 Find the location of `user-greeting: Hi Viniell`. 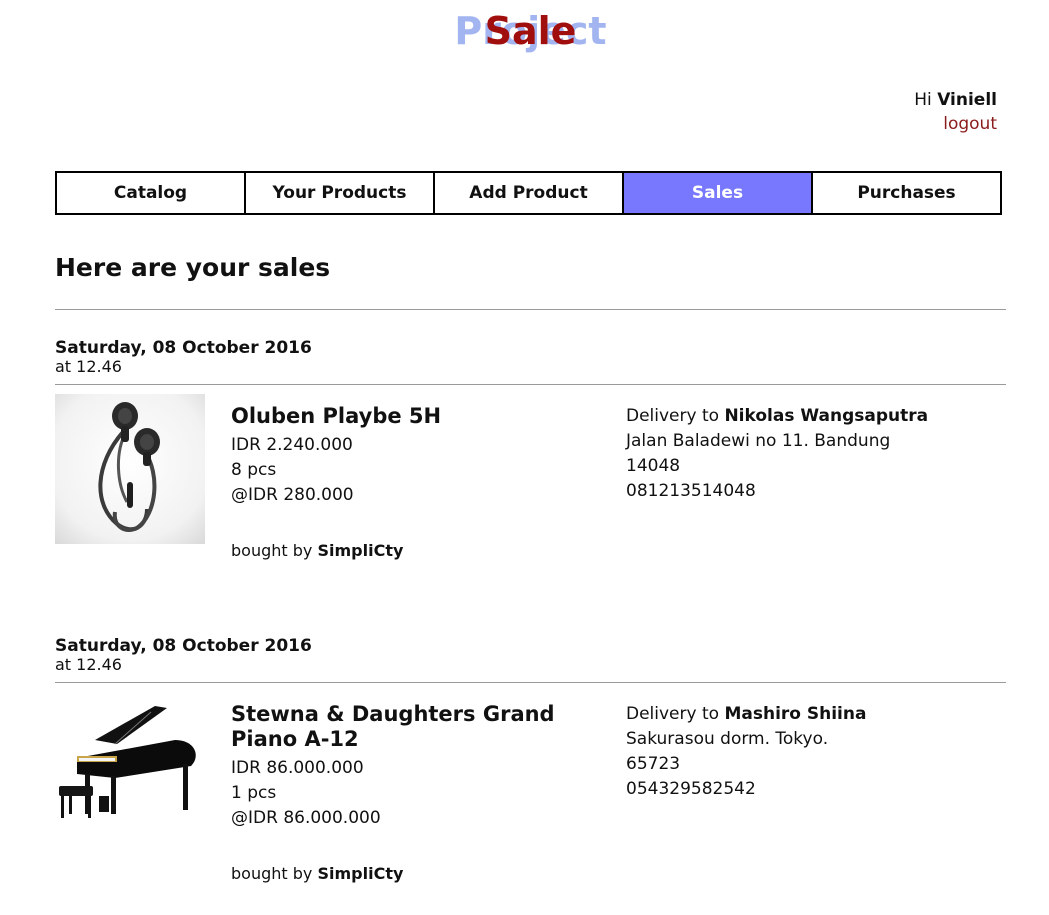

user-greeting: Hi Viniell is located at coordinates (955, 100).